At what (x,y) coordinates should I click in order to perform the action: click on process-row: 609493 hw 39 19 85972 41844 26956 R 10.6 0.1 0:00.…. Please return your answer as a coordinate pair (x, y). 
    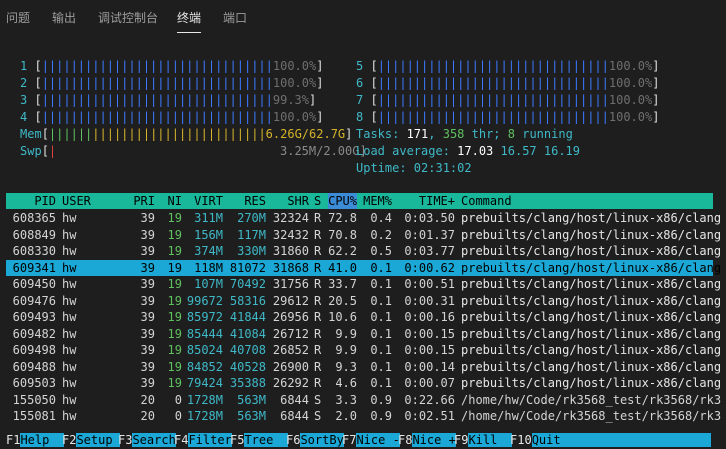
    Looking at the image, I should click on (363, 317).